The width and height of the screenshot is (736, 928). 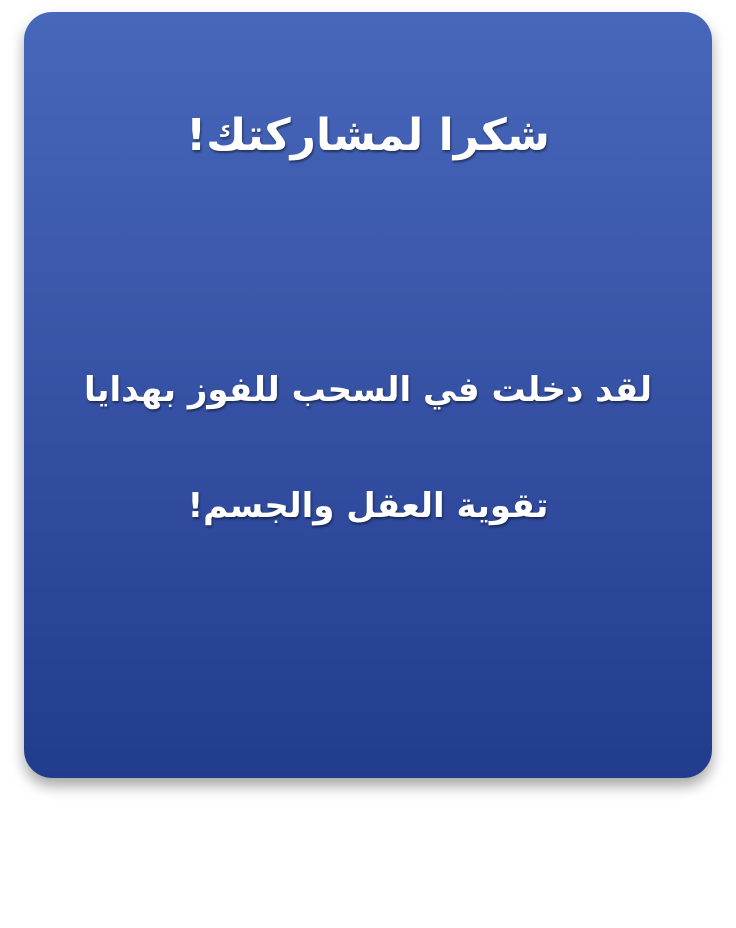 I want to click on thank-you-title: شكرا لمشاركتك!, so click(x=368, y=135).